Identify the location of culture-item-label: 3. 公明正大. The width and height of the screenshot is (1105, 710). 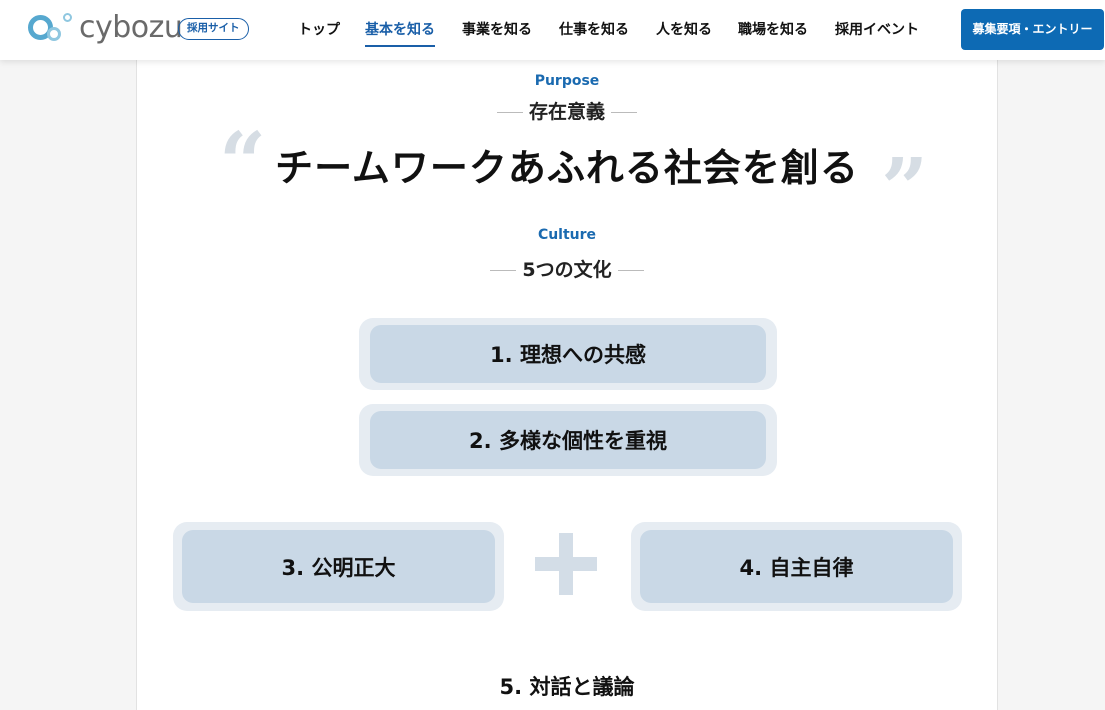
(338, 566).